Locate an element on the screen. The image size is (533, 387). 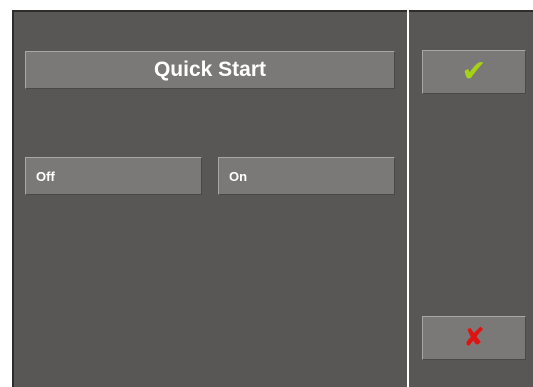
checkmark-icon: ✔ is located at coordinates (474, 71).